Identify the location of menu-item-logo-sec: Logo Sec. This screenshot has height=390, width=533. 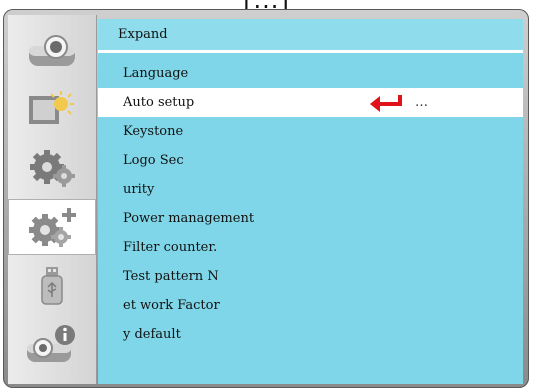
(310, 160).